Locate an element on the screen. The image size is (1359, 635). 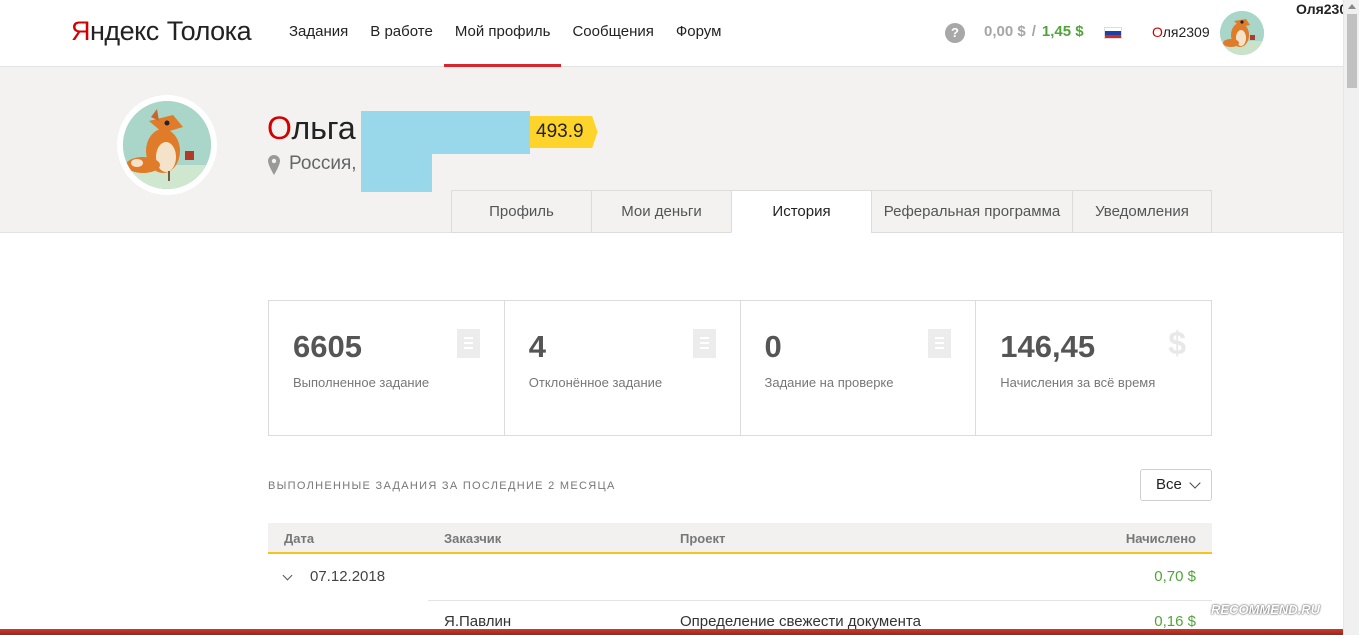
nav-messages: Сообщения is located at coordinates (612, 33).